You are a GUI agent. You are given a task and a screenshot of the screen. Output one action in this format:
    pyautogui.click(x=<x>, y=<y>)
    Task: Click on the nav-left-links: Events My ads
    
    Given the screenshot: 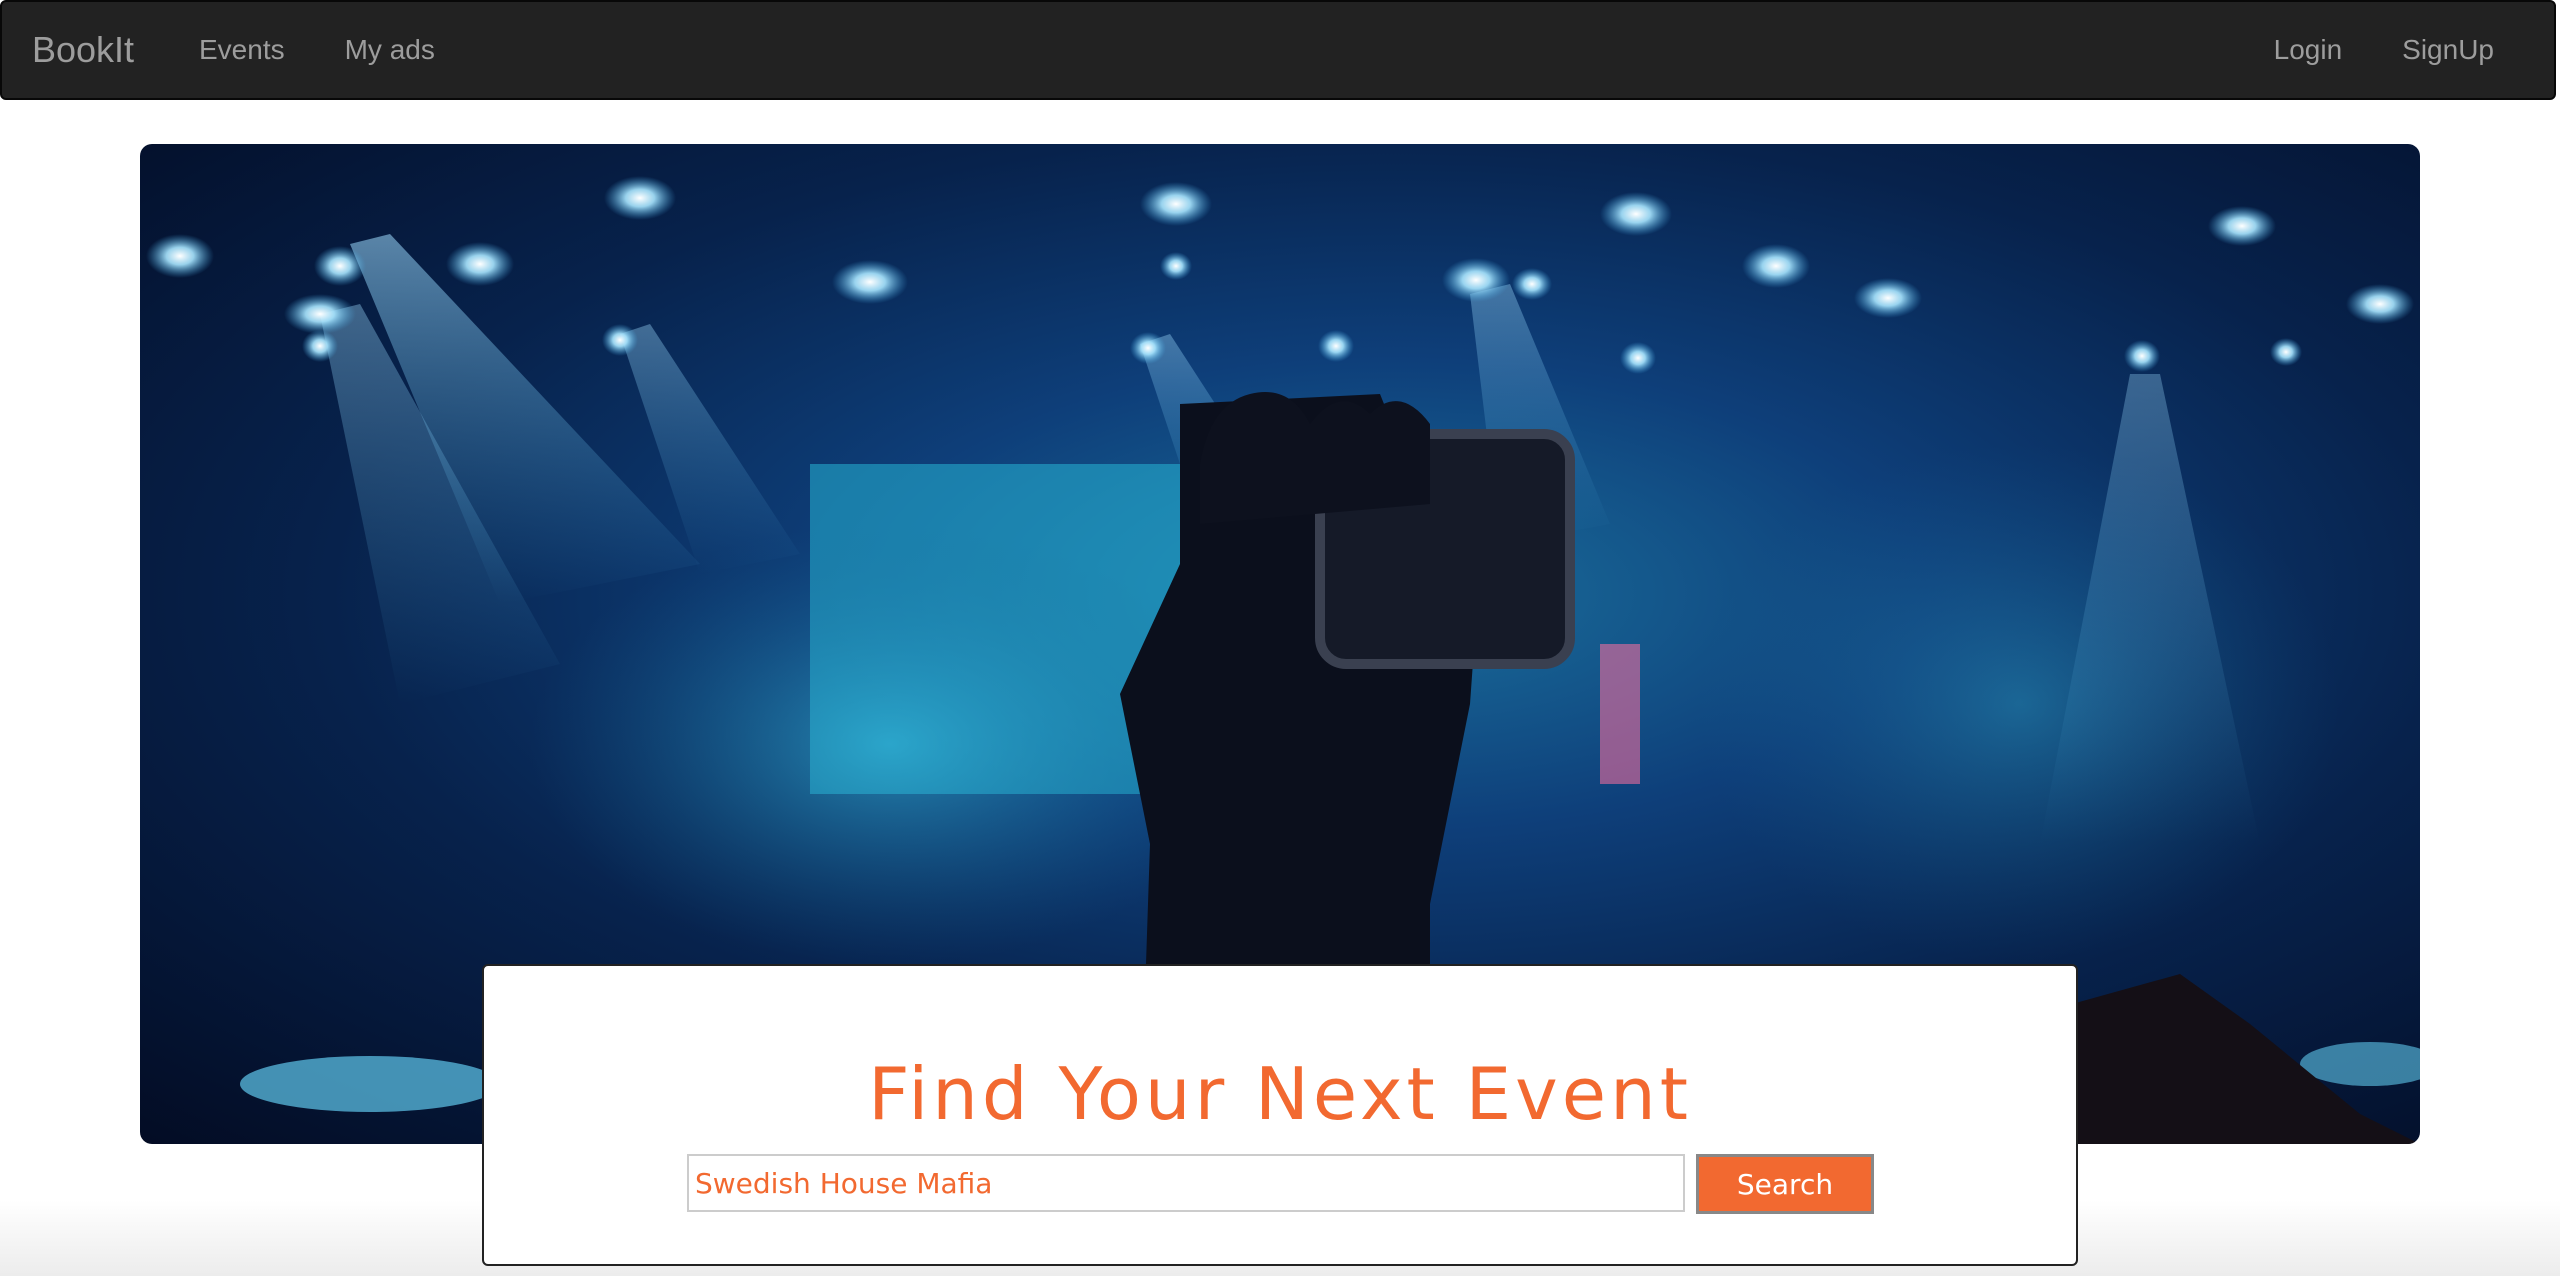 What is the action you would take?
    pyautogui.click(x=317, y=50)
    